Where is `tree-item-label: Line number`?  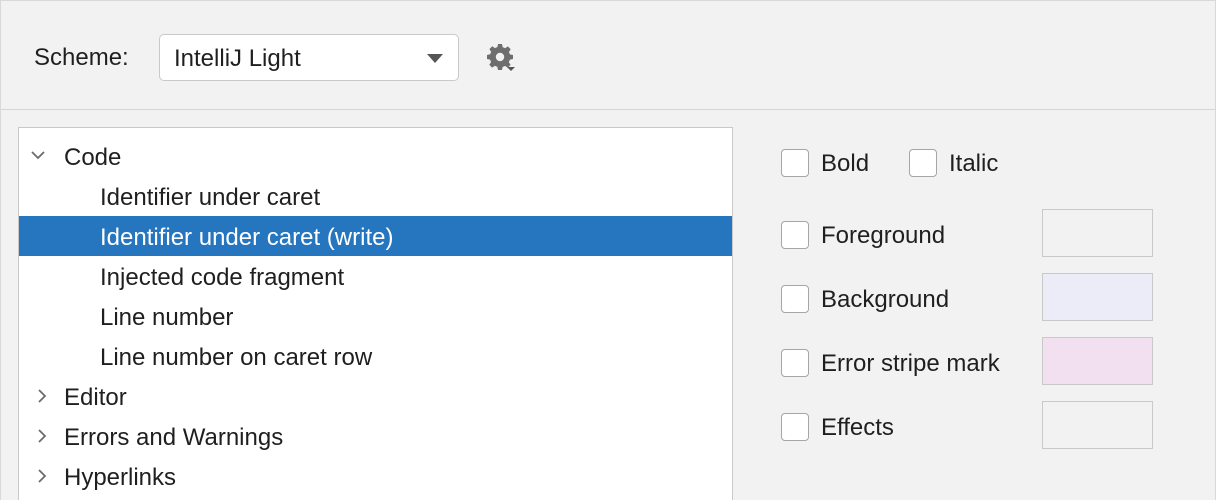 tree-item-label: Line number is located at coordinates (167, 317).